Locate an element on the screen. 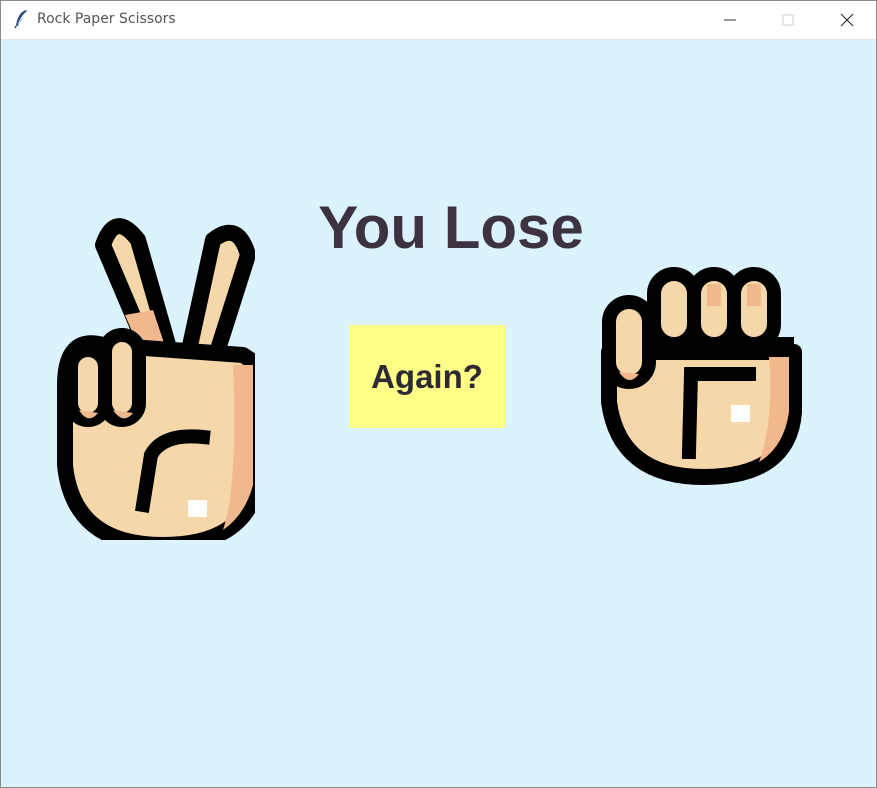 This screenshot has height=788, width=877. maximize-button is located at coordinates (788, 20).